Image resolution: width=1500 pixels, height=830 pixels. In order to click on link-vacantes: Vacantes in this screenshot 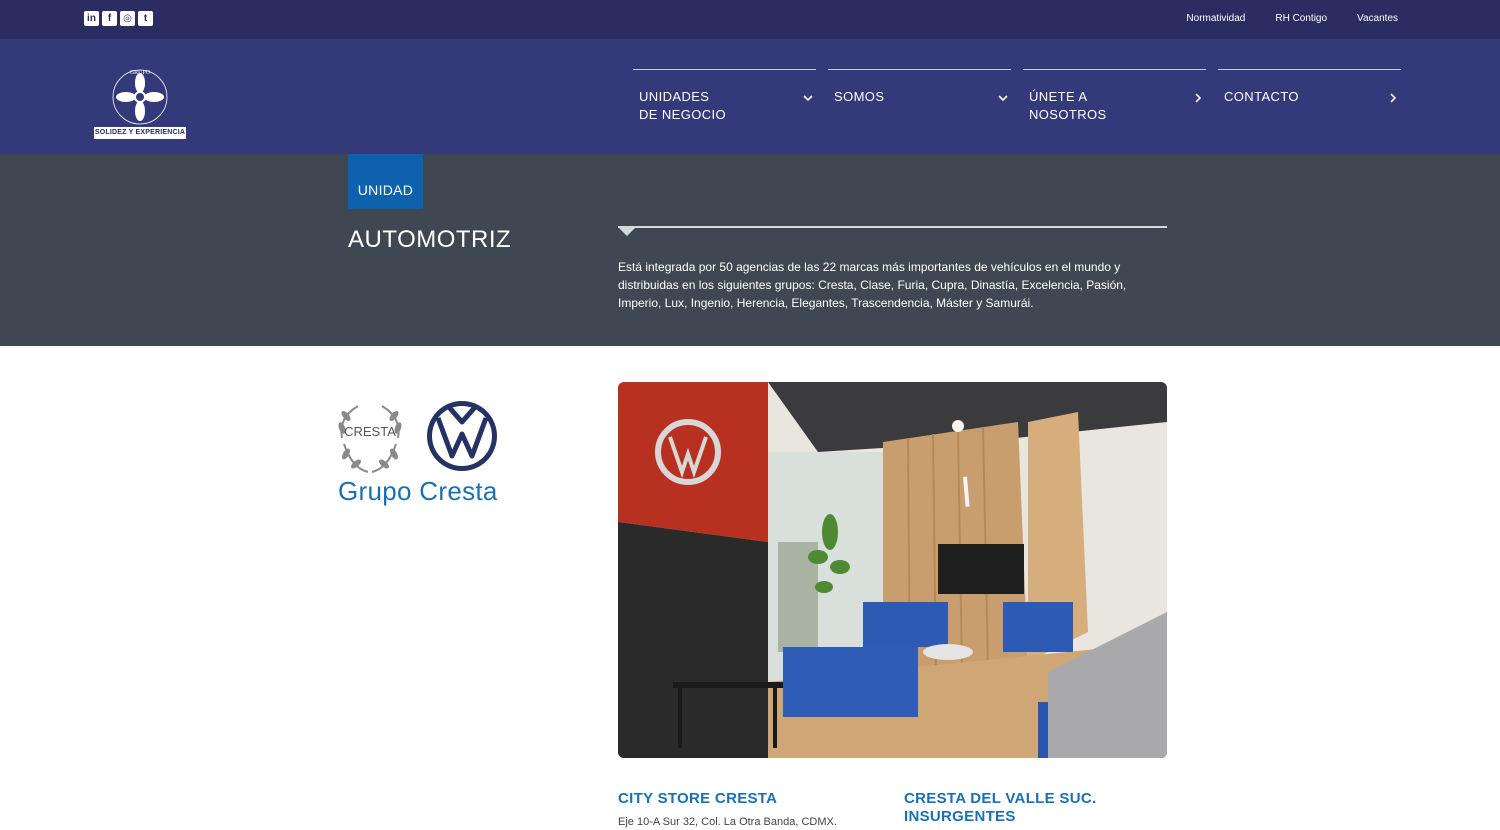, I will do `click(1377, 18)`.